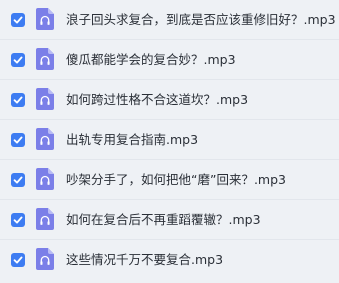 The width and height of the screenshot is (339, 283). I want to click on file-name: 傻瓜都能学会的复合妙？.mp3, so click(151, 60).